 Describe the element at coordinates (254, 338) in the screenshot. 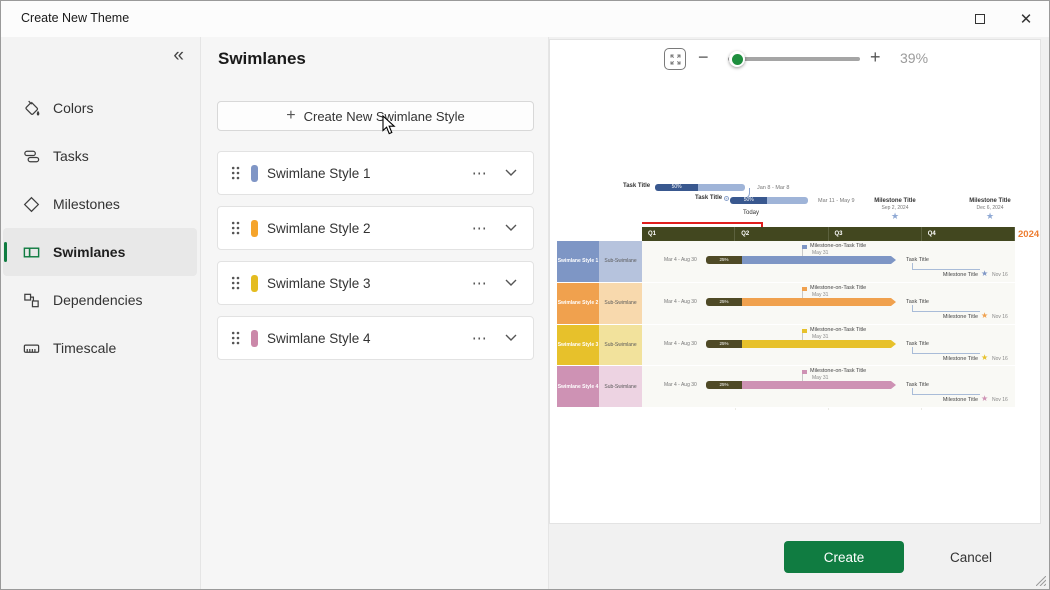

I see `style-color-chip` at that location.